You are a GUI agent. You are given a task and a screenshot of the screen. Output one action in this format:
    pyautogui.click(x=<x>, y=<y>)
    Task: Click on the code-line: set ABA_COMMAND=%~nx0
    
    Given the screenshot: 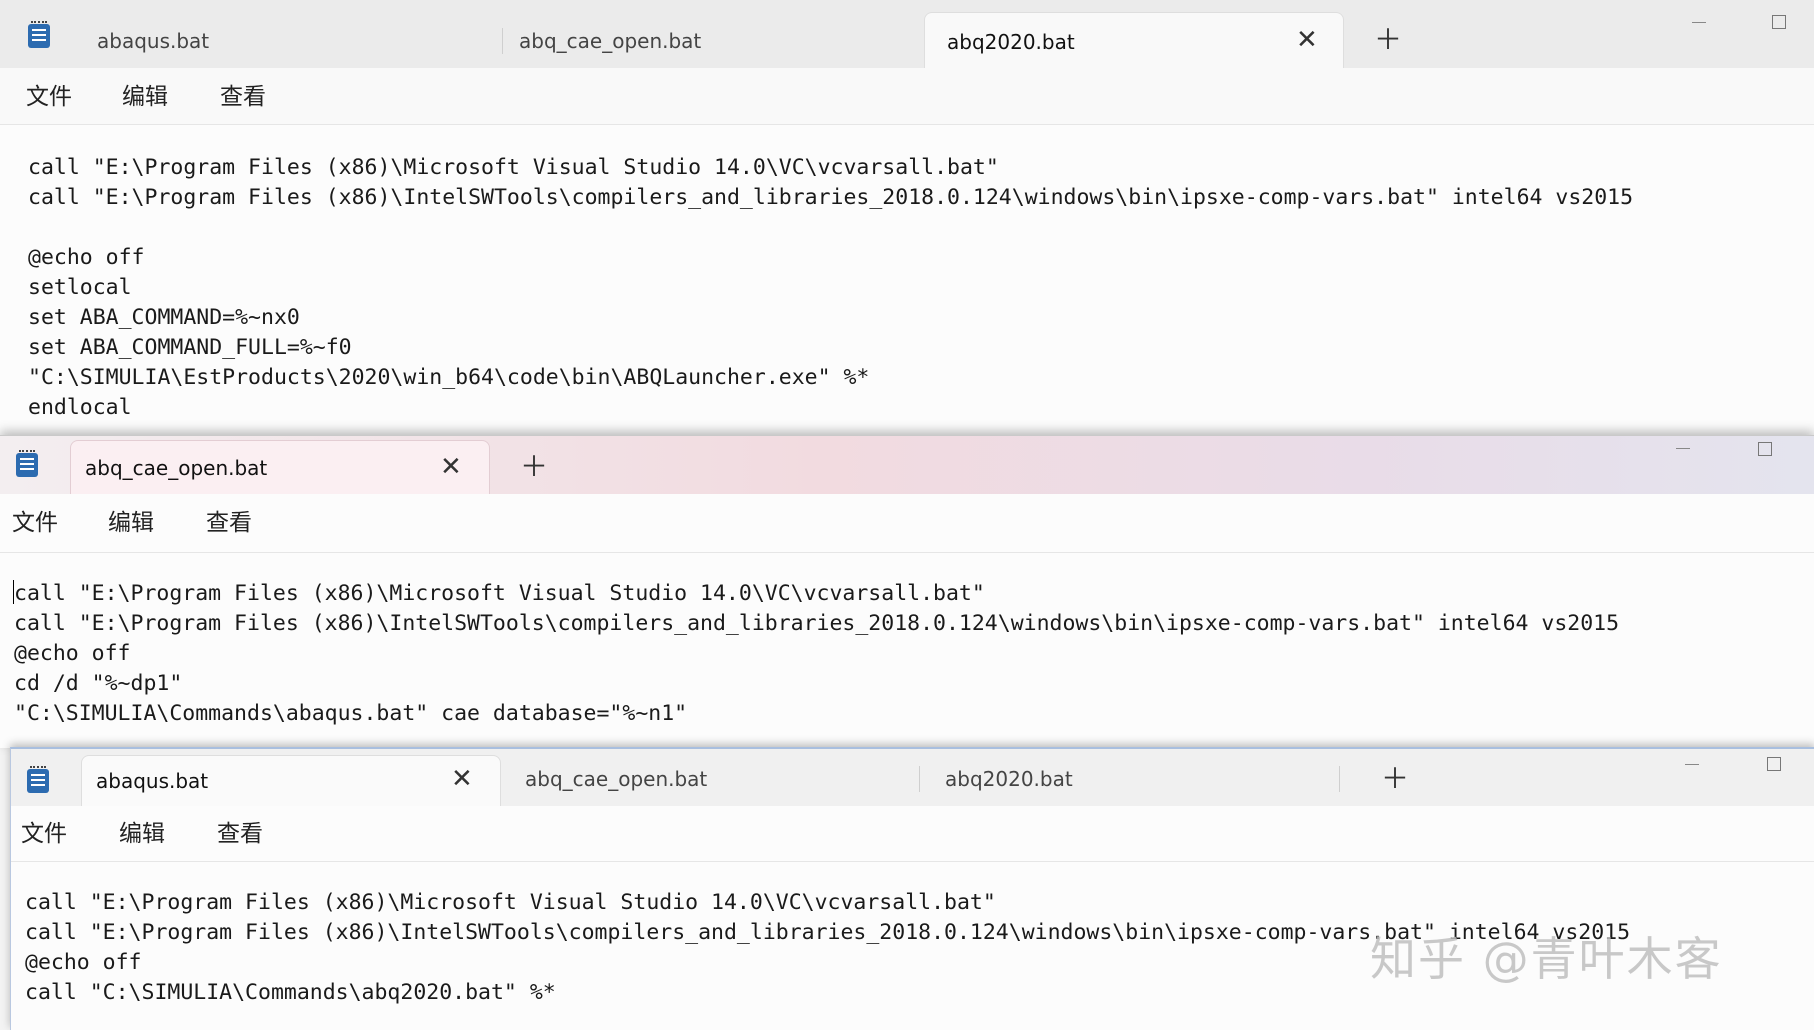 What is the action you would take?
    pyautogui.click(x=164, y=317)
    